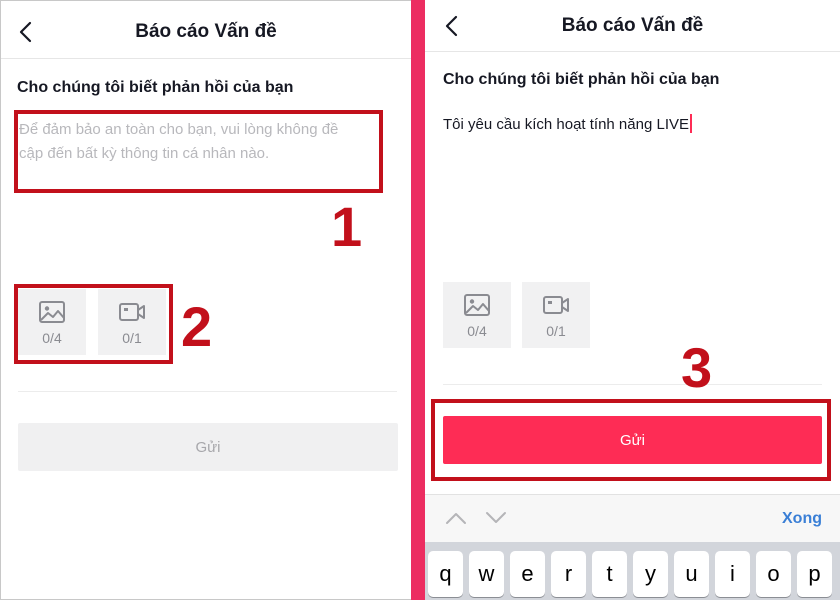 This screenshot has height=600, width=840. I want to click on video-camera-icon, so click(556, 305).